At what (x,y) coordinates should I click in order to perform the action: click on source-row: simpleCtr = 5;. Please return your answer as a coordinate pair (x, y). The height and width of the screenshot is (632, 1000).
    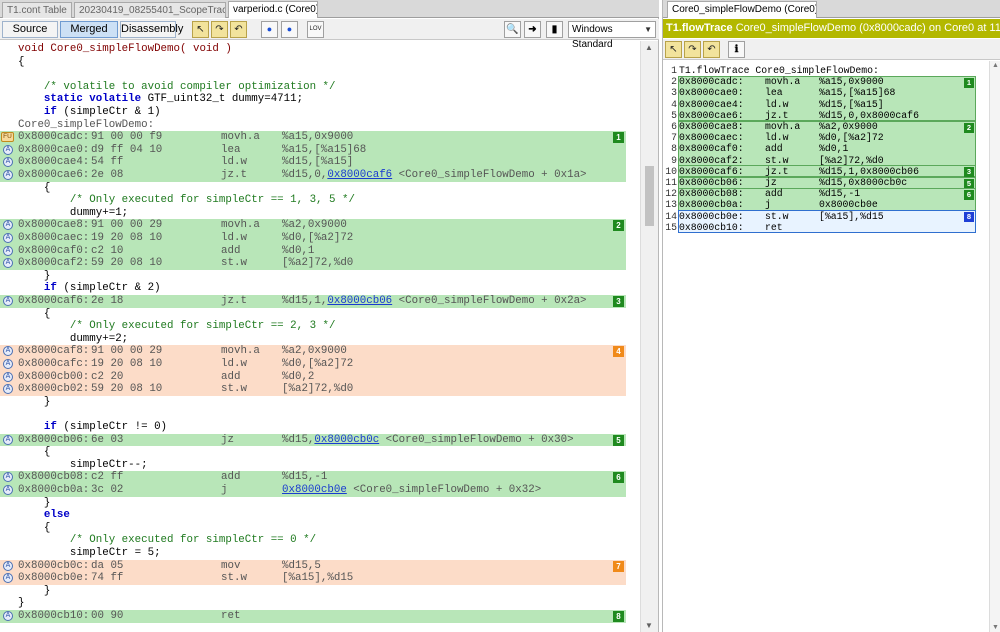
    Looking at the image, I should click on (313, 553).